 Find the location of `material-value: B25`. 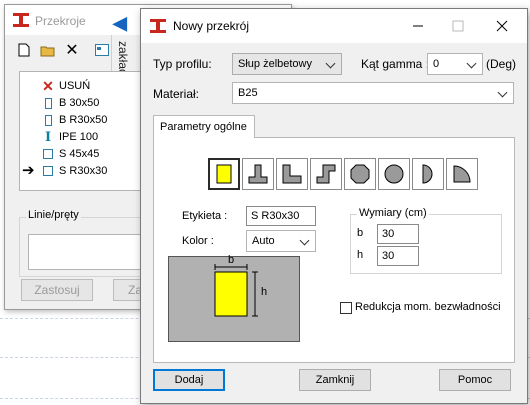

material-value: B25 is located at coordinates (248, 93).